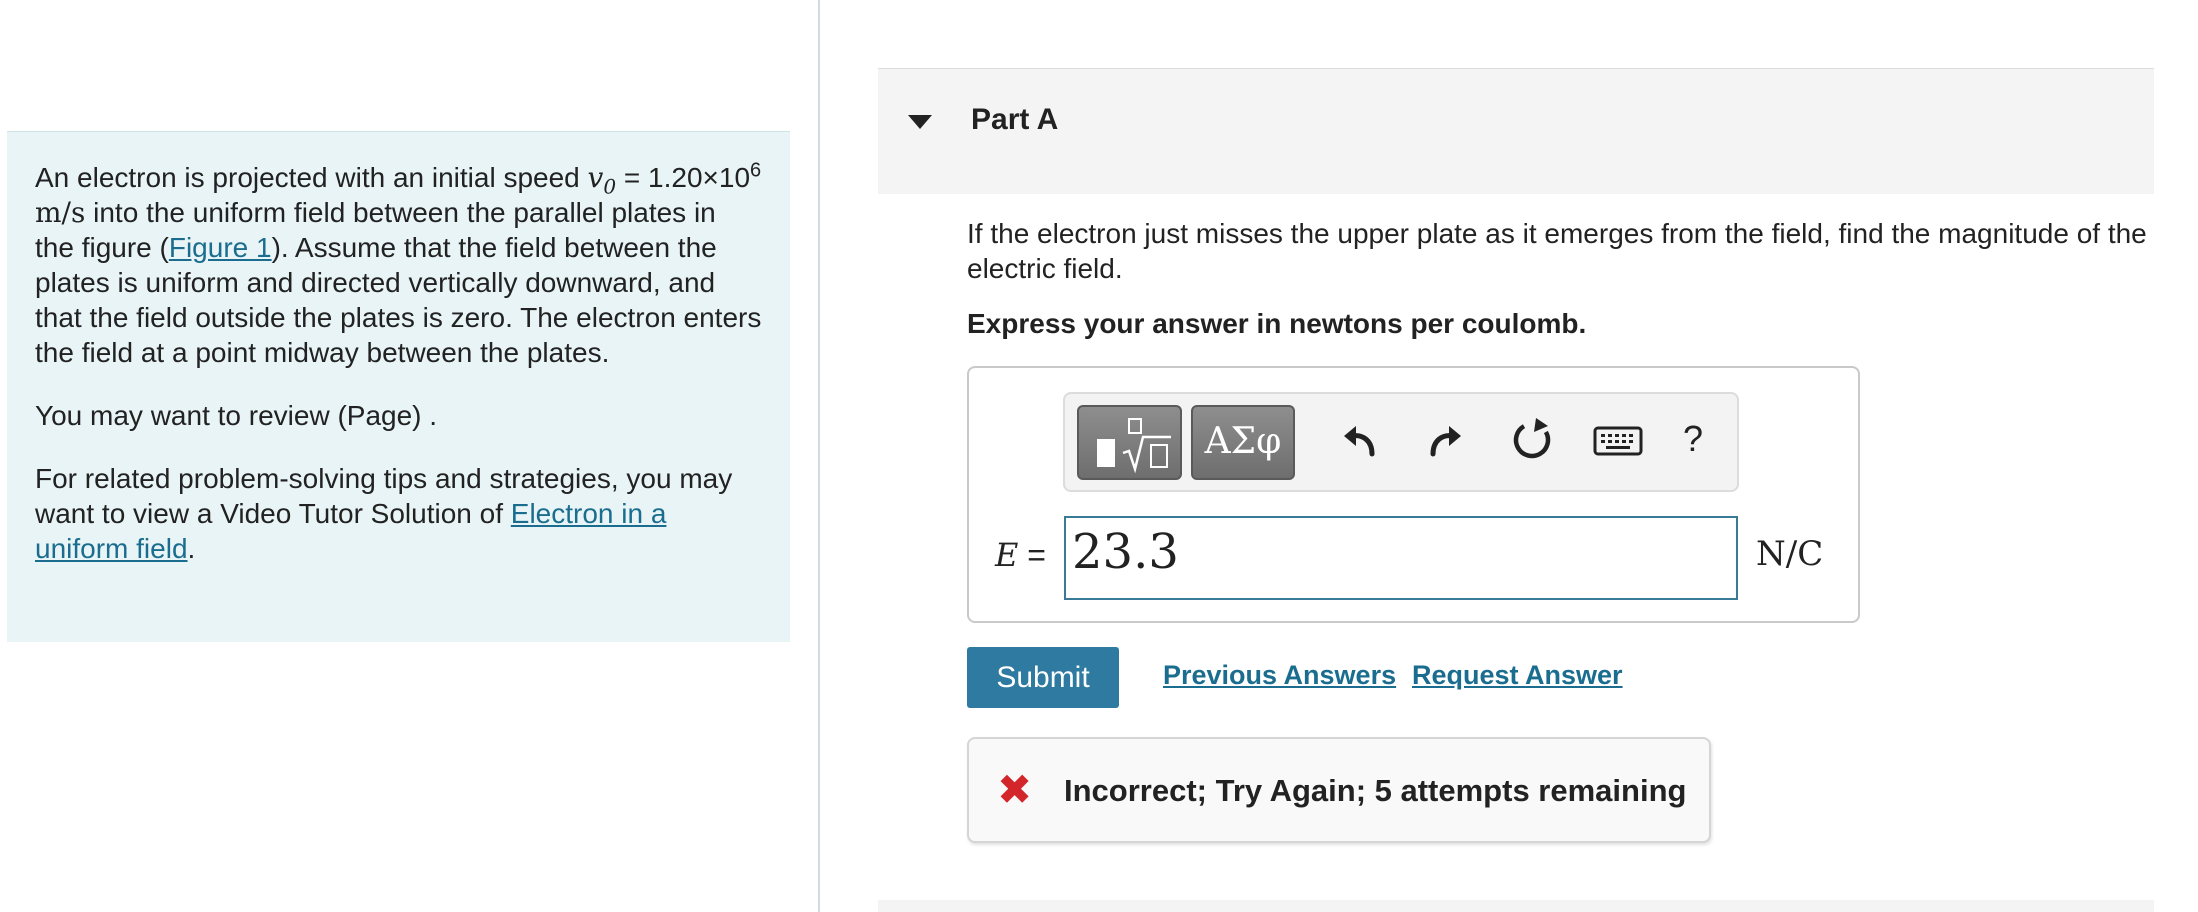 The image size is (2198, 912). What do you see at coordinates (1146, 445) in the screenshot?
I see `square-root-template-icon` at bounding box center [1146, 445].